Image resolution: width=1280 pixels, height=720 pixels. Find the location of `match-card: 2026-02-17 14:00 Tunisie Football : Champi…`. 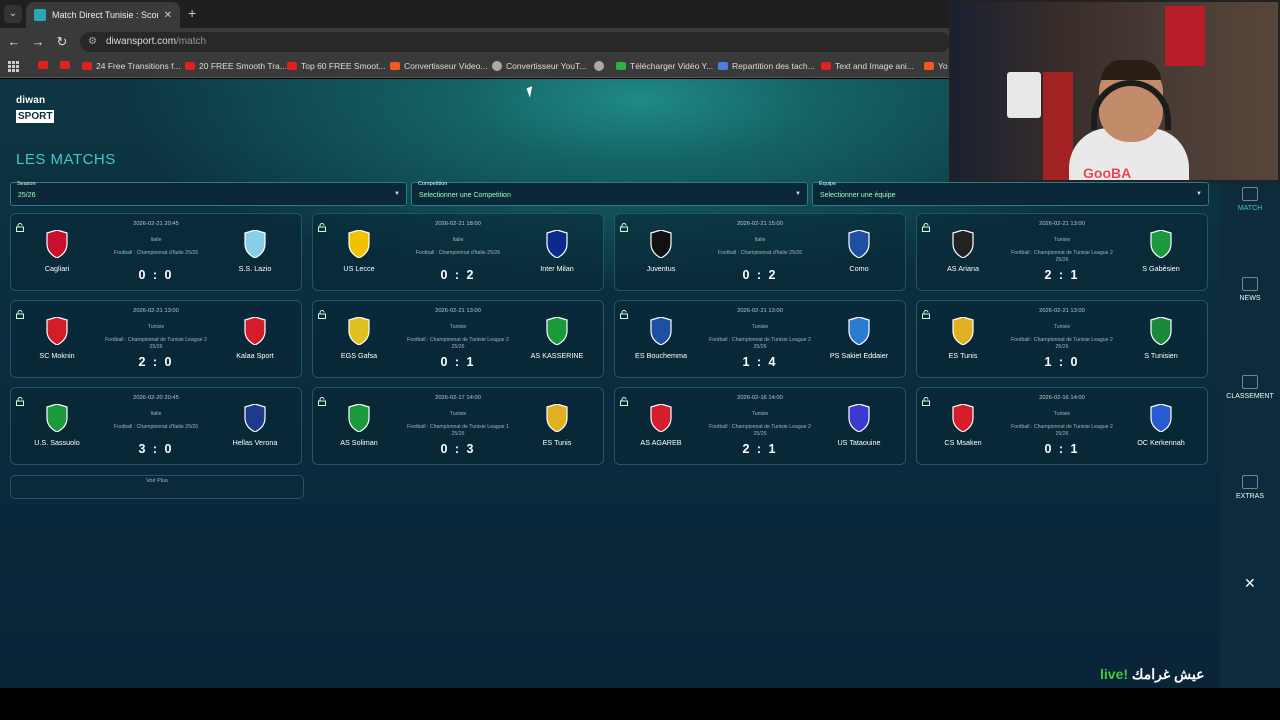

match-card: 2026-02-17 14:00 Tunisie Football : Champi… is located at coordinates (458, 426).